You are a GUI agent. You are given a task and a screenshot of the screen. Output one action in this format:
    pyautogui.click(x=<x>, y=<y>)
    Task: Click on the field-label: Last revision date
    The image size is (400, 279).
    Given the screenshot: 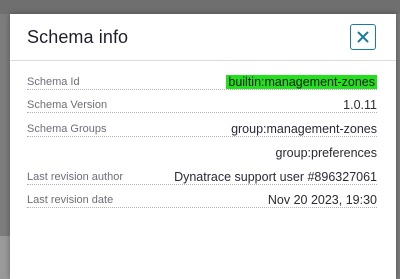 What is the action you would take?
    pyautogui.click(x=72, y=200)
    